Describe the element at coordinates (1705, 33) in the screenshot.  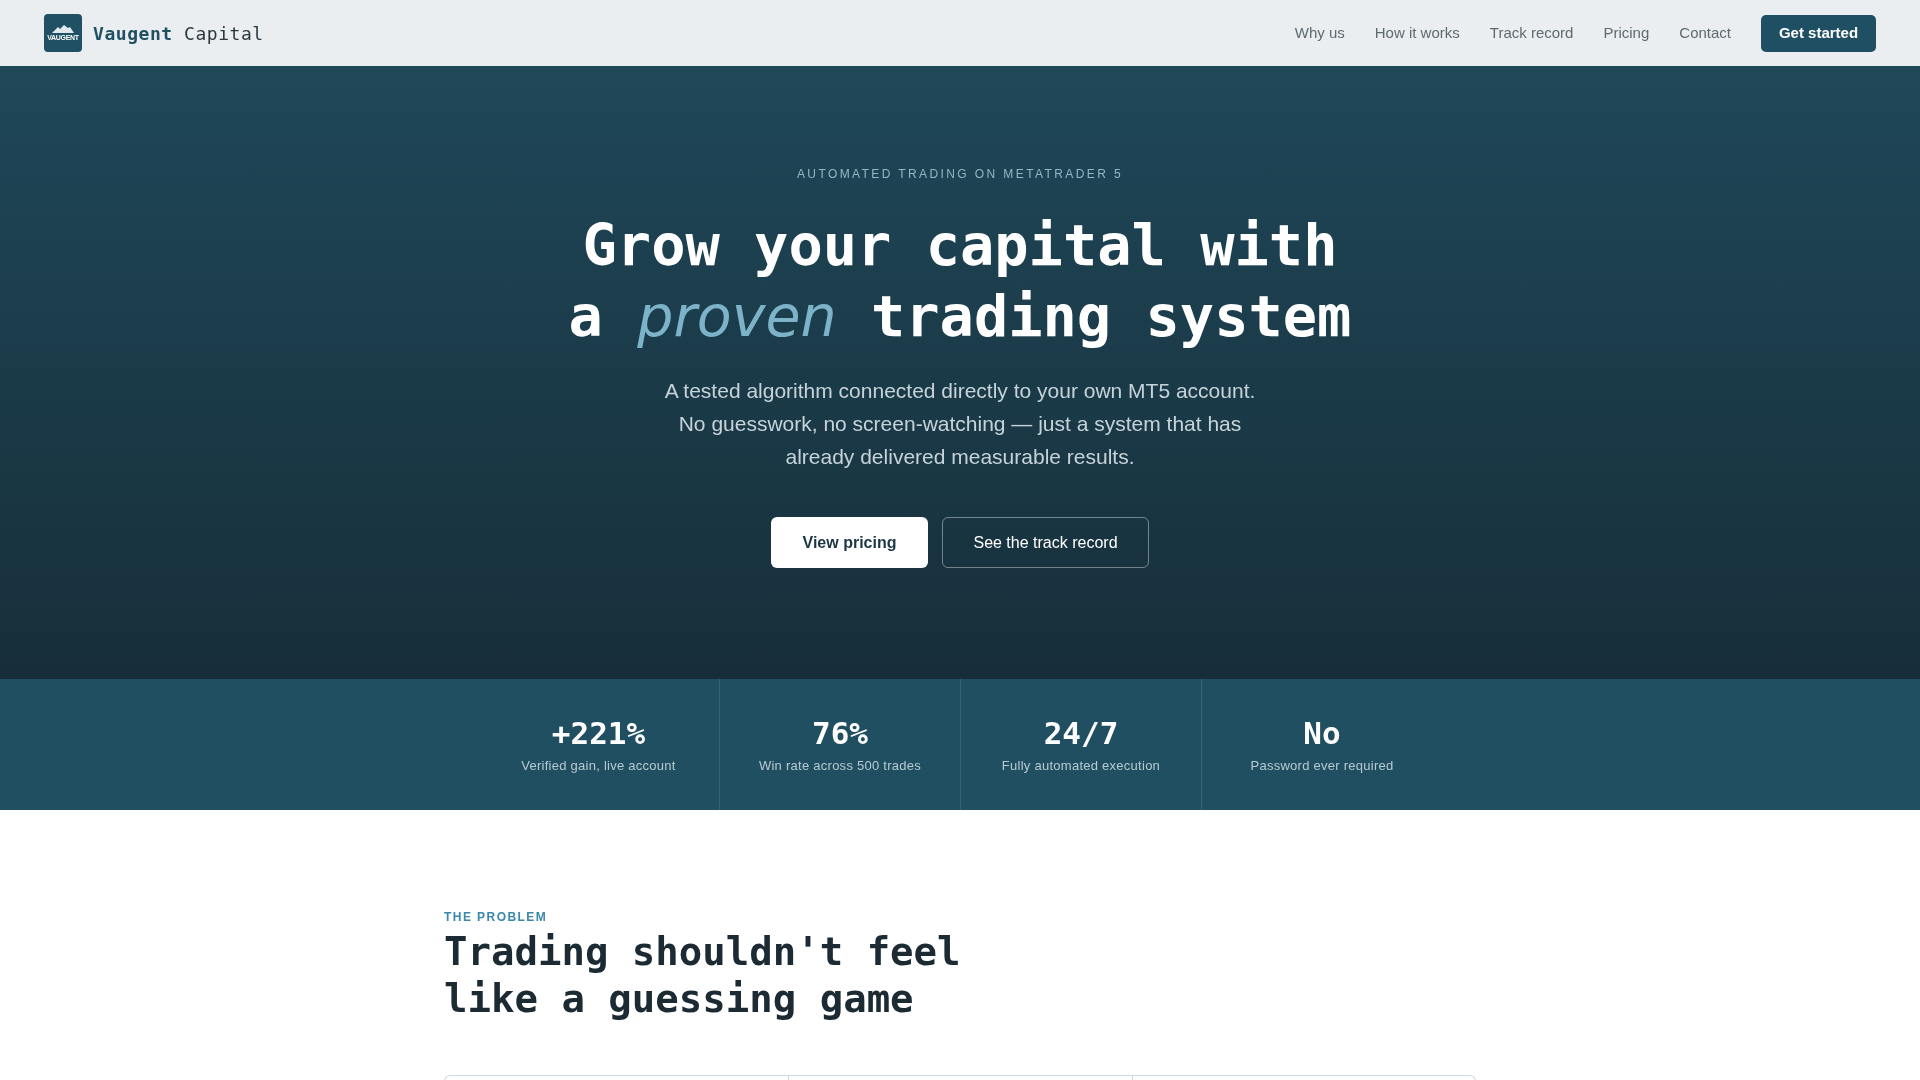
I see `nav-link: Contact` at that location.